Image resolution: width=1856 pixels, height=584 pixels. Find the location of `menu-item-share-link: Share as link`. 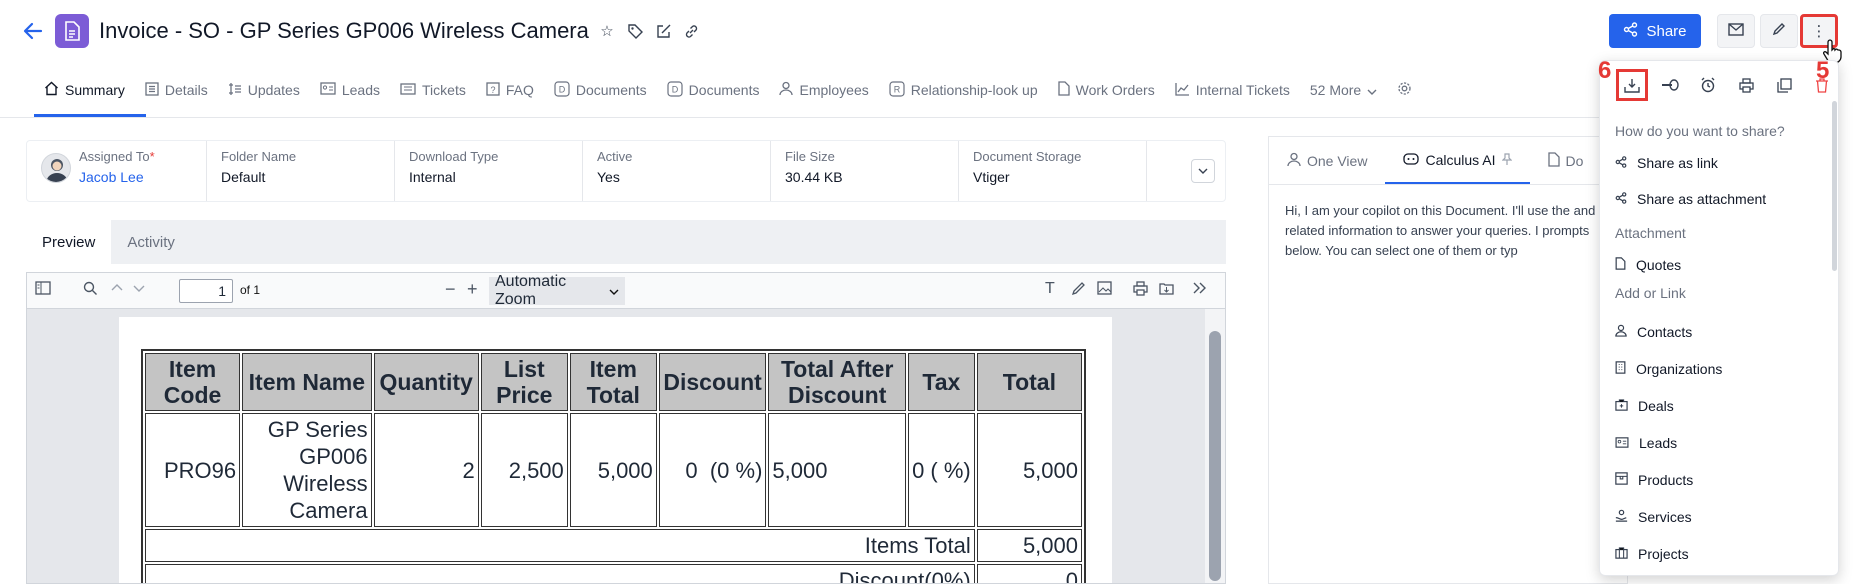

menu-item-share-link: Share as link is located at coordinates (1719, 163).